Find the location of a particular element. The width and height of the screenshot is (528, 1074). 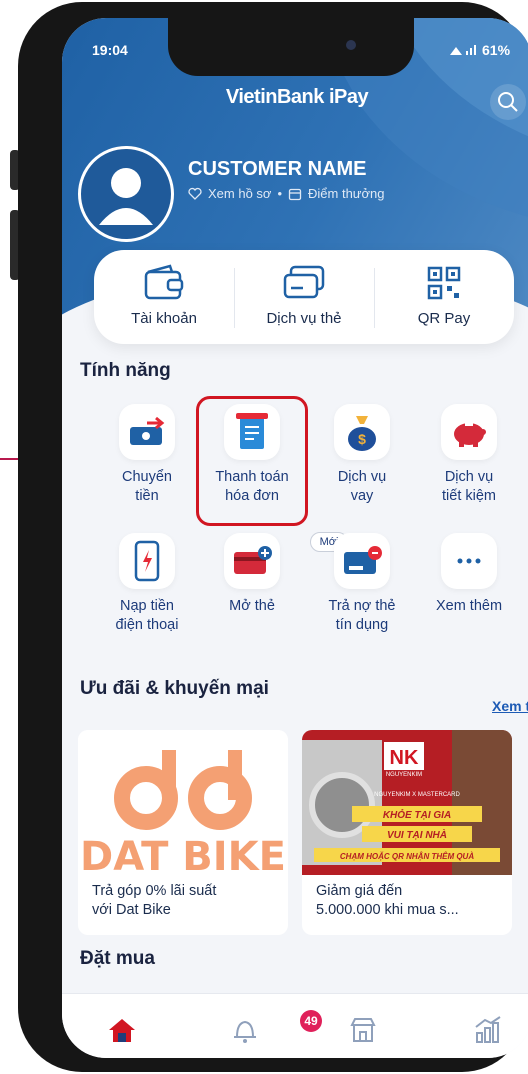

promo-card-dat-bike: DAT BIKE Trả góp 0% lãi suất với Dat Bike is located at coordinates (183, 832).